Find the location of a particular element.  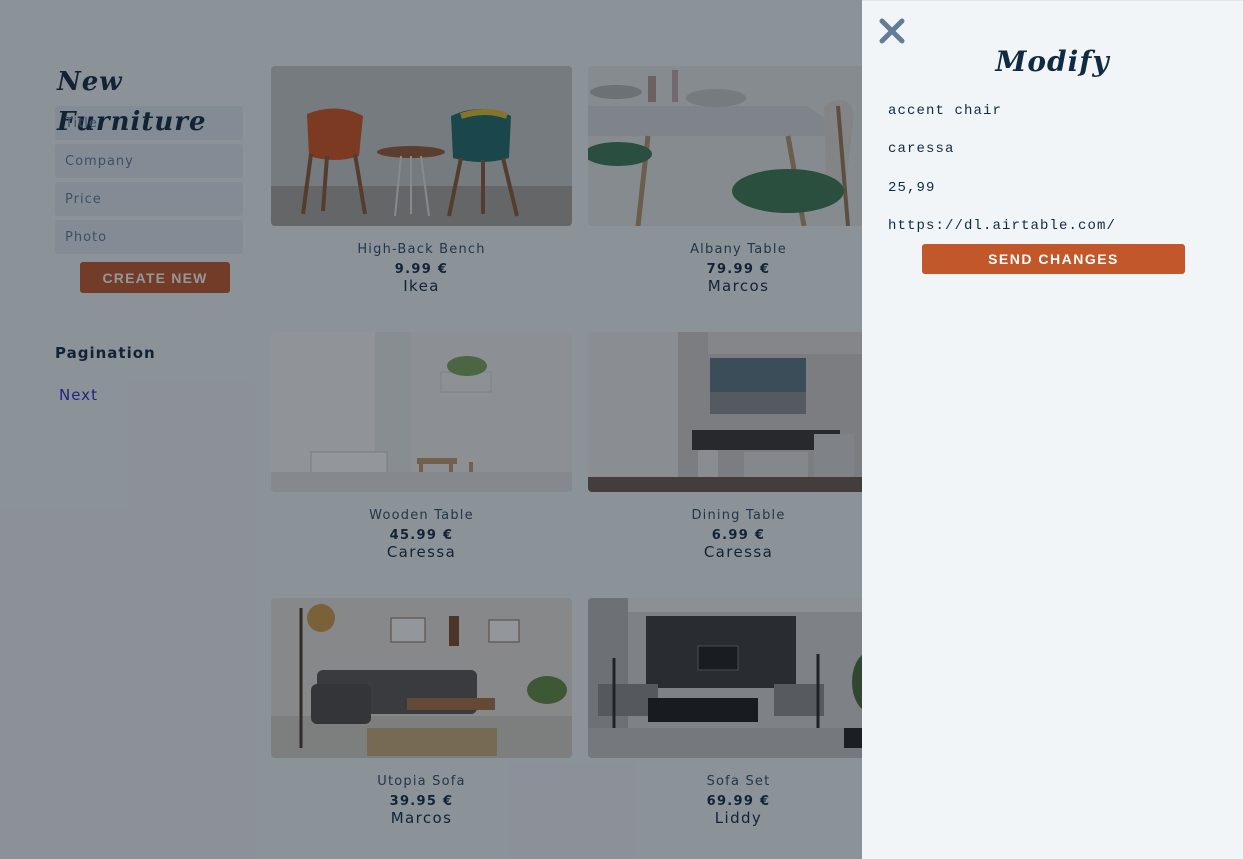

photo-field is located at coordinates (1053, 226).